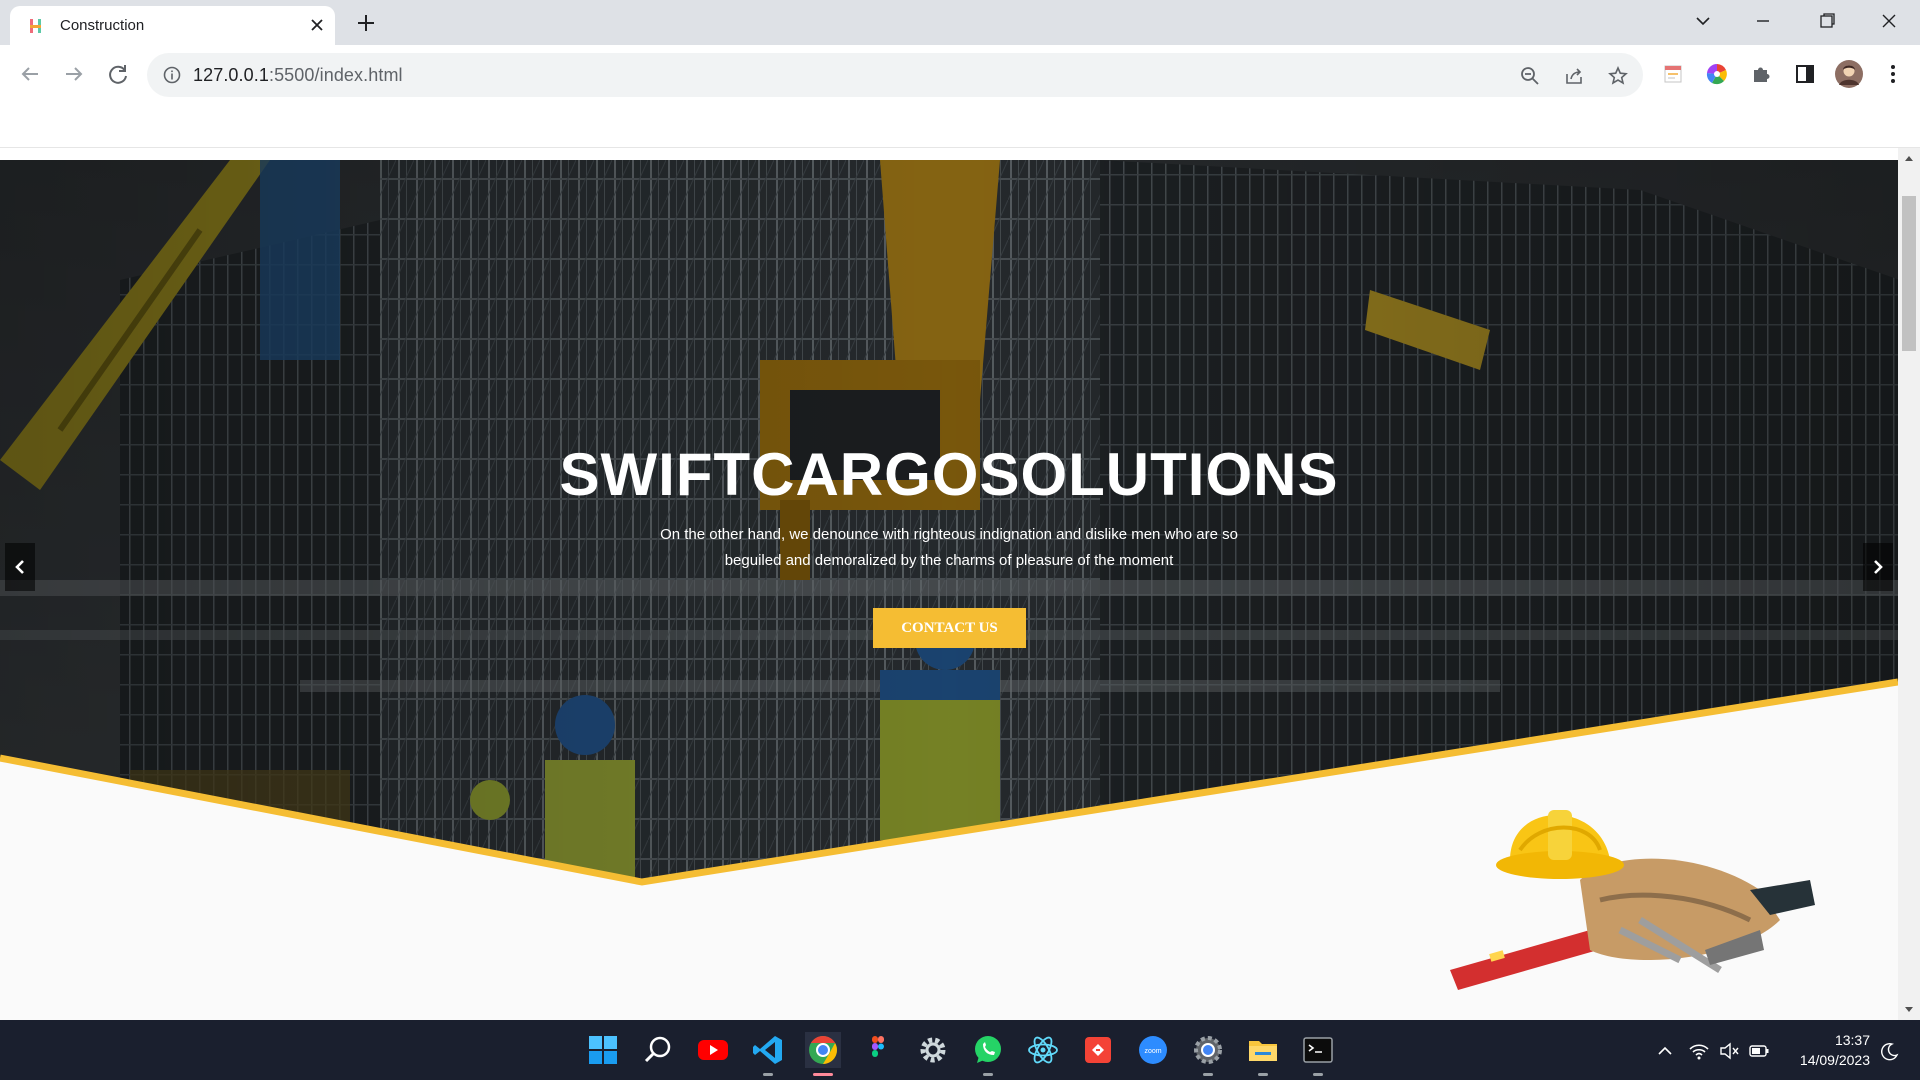  I want to click on chrome-icon, so click(823, 1050).